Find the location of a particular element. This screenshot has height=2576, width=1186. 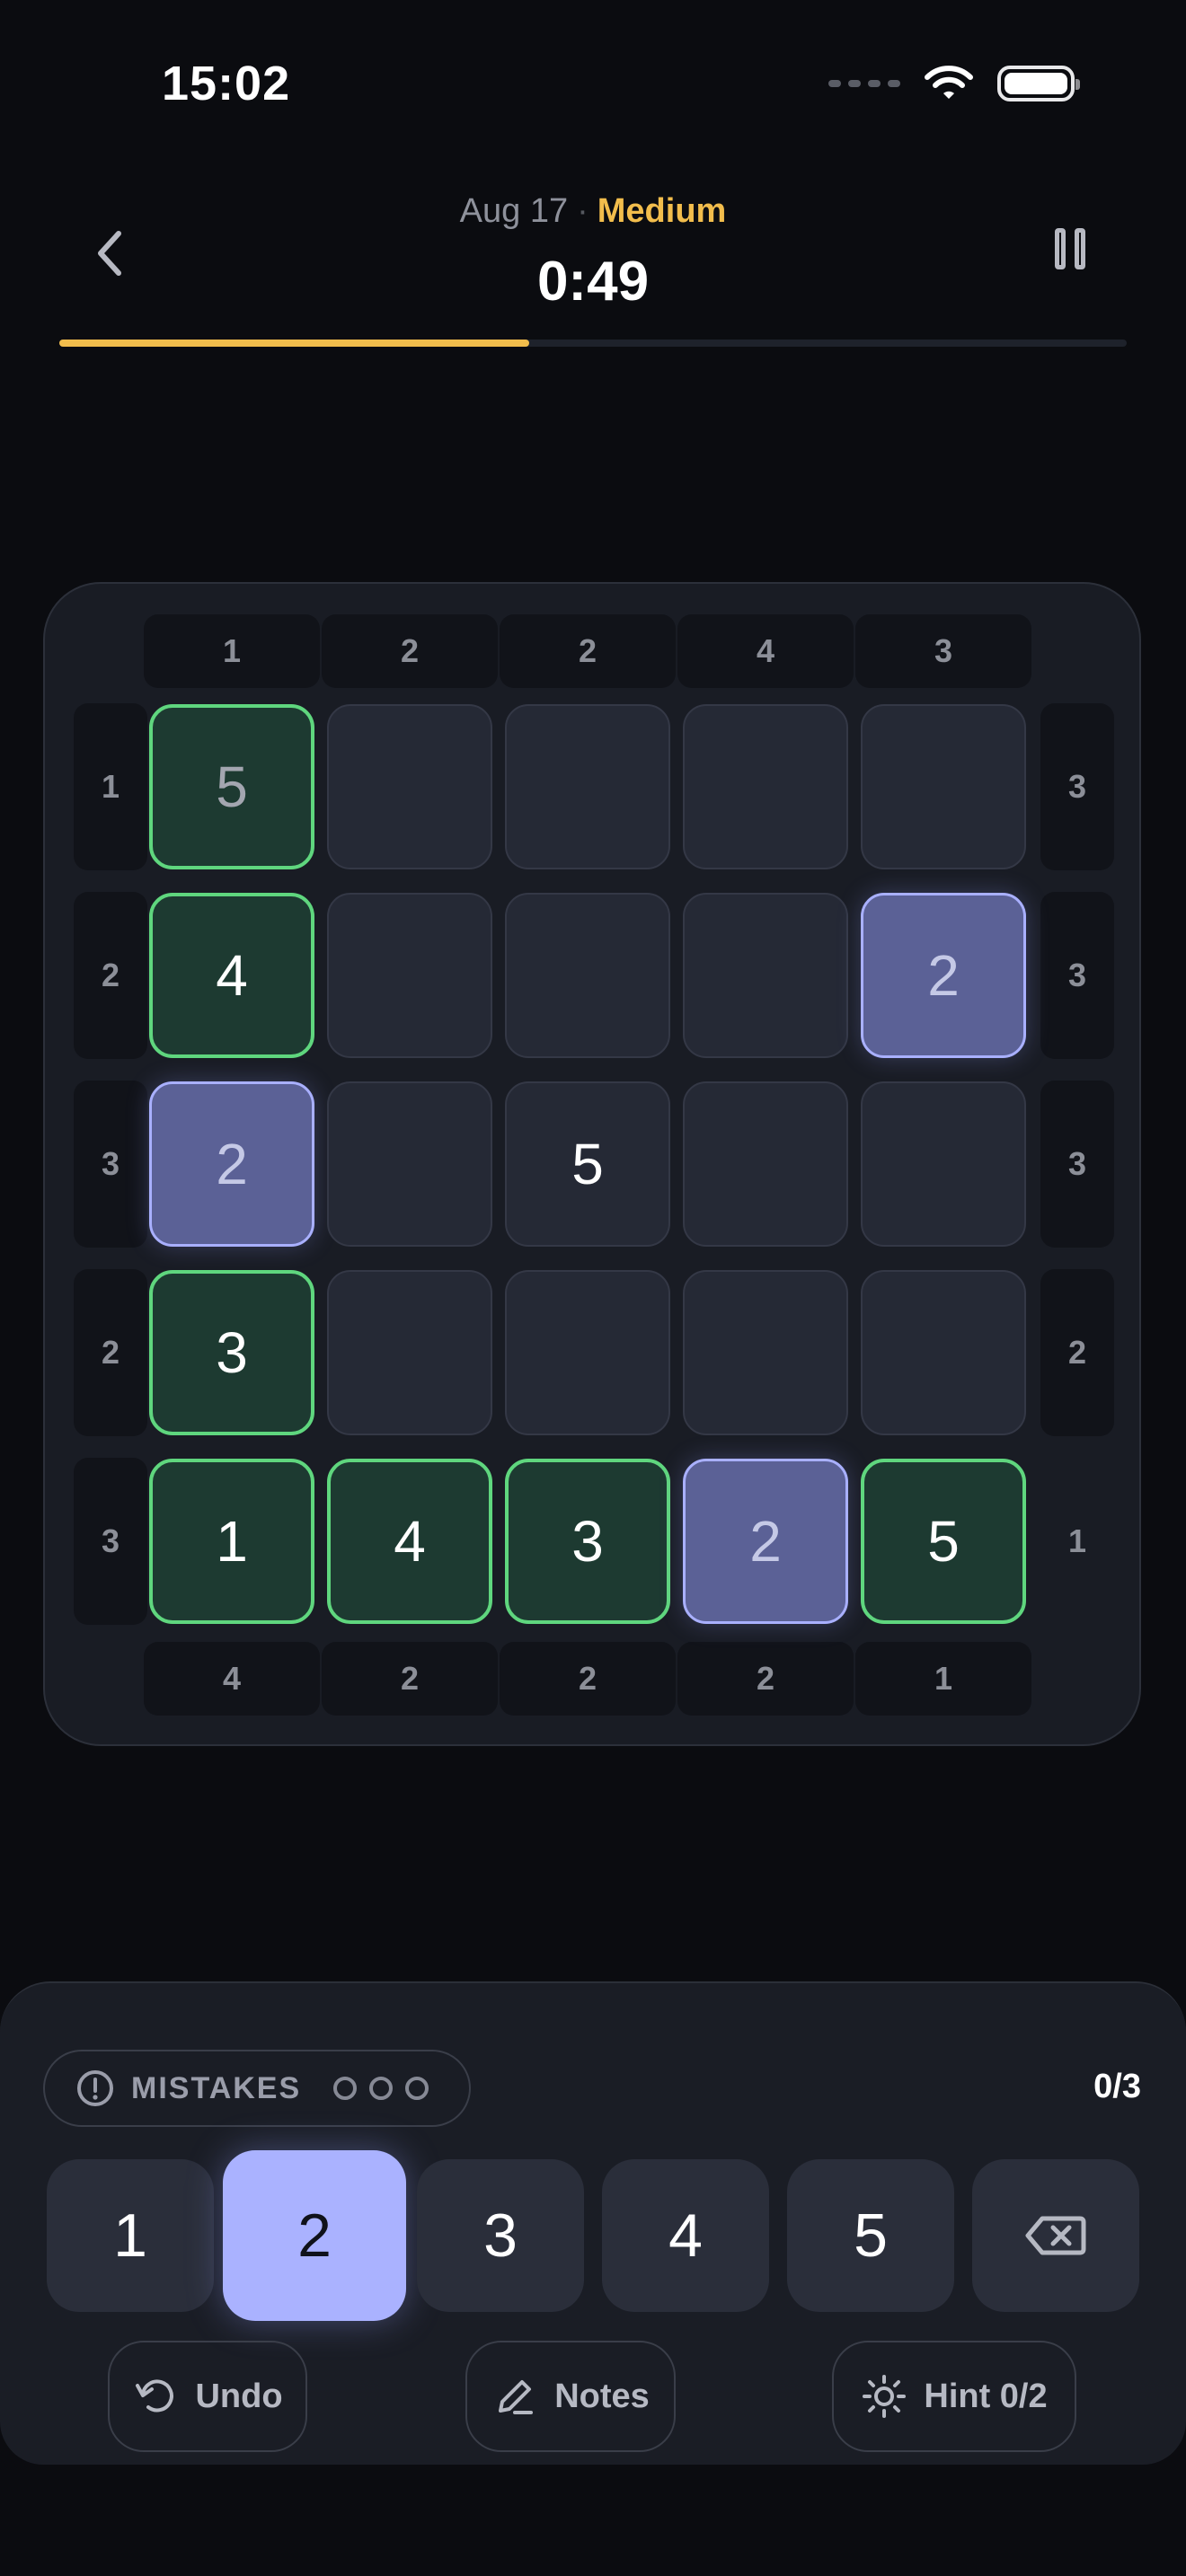

score-counter: 0/3 is located at coordinates (1117, 2086).